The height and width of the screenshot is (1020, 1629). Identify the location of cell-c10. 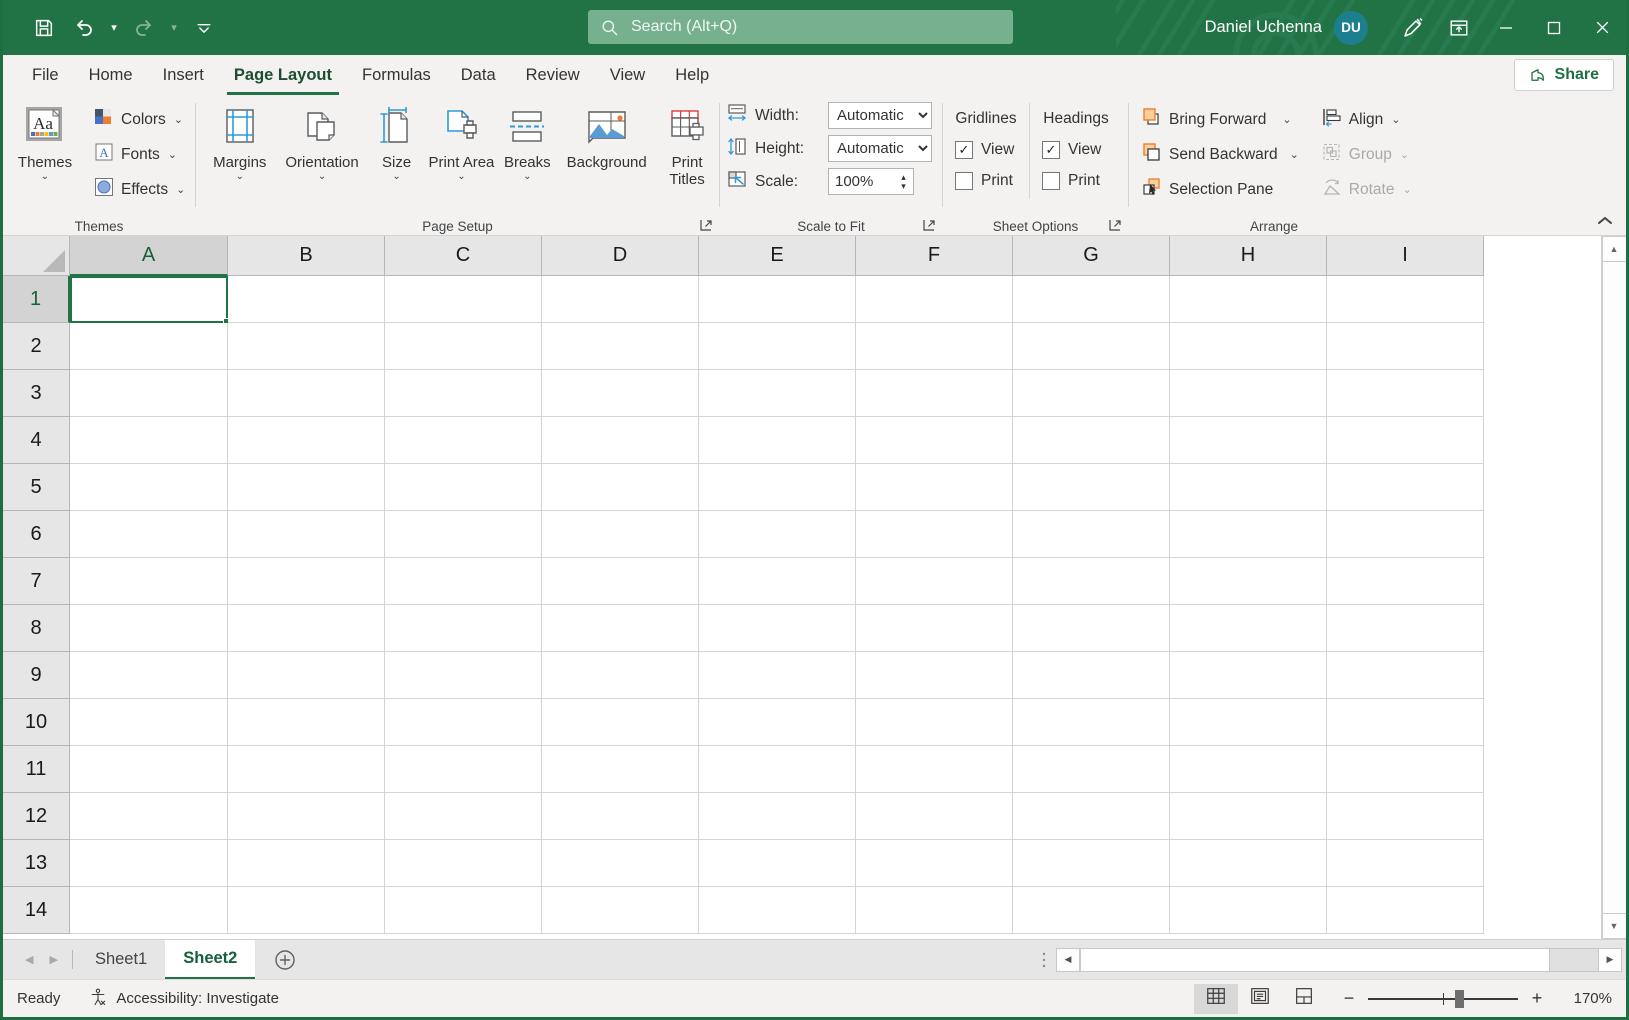
(463, 722).